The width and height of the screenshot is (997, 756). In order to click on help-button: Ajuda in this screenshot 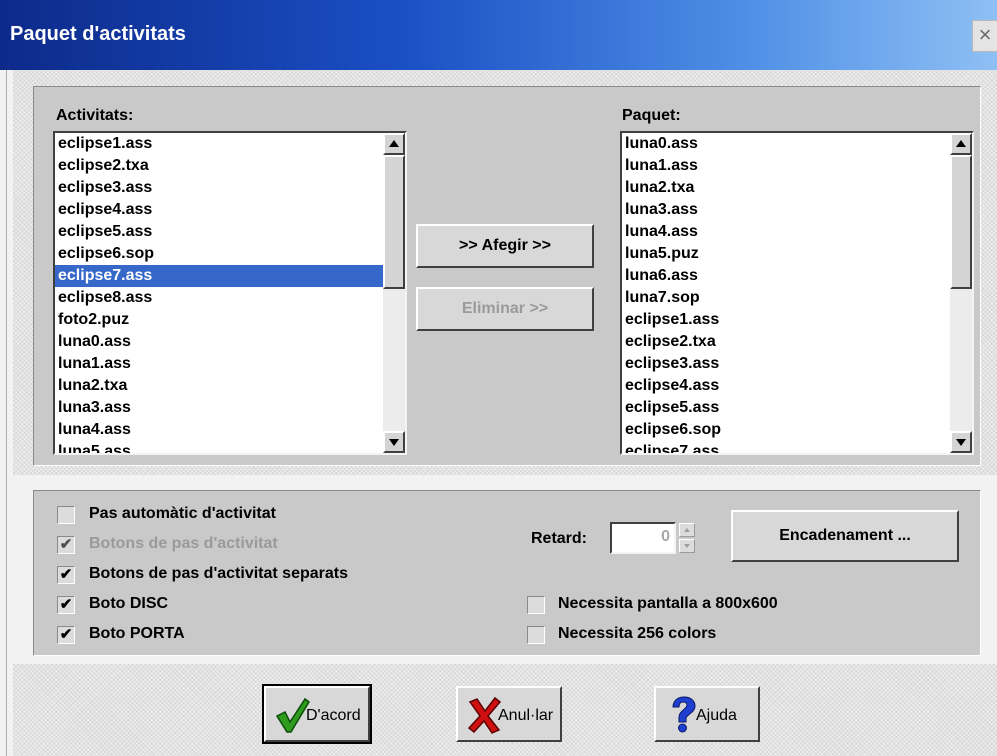, I will do `click(707, 714)`.